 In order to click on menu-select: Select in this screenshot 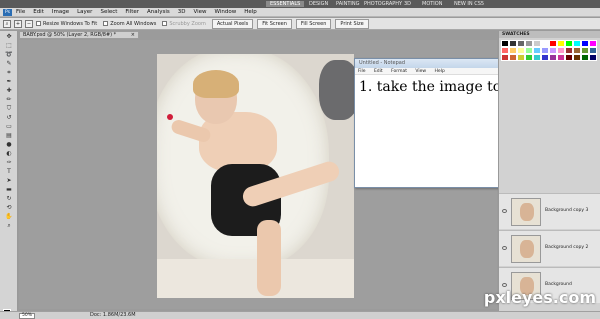, I will do `click(108, 12)`.